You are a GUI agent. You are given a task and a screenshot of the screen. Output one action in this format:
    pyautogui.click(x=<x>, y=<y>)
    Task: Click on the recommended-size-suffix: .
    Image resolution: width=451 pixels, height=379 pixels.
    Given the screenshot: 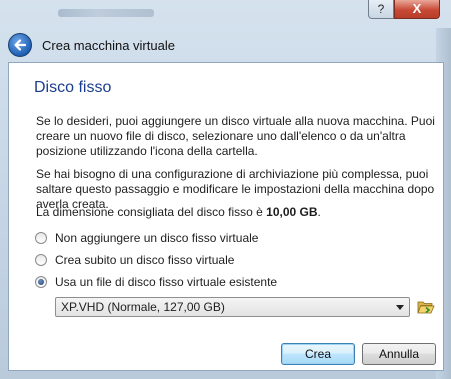 What is the action you would take?
    pyautogui.click(x=319, y=212)
    